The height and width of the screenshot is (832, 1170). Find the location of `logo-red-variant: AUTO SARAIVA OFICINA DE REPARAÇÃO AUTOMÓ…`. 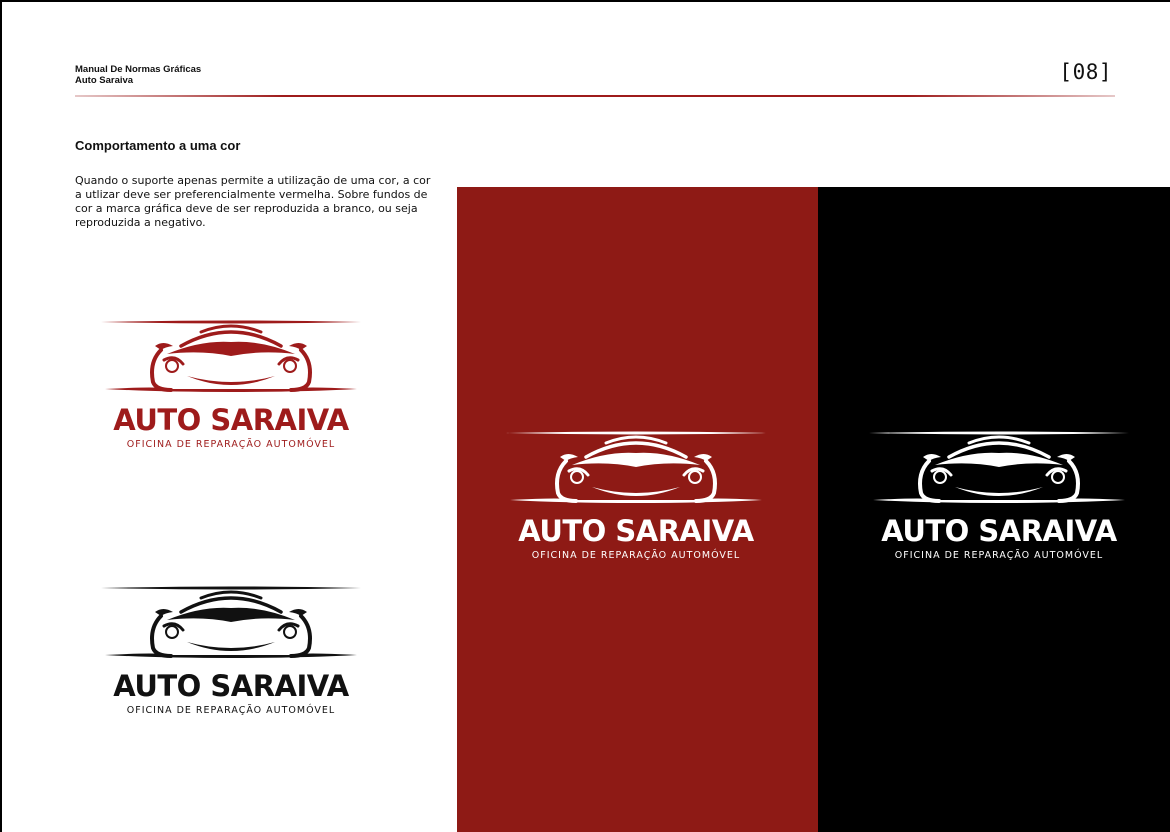

logo-red-variant: AUTO SARAIVA OFICINA DE REPARAÇÃO AUTOMÓ… is located at coordinates (231, 400).